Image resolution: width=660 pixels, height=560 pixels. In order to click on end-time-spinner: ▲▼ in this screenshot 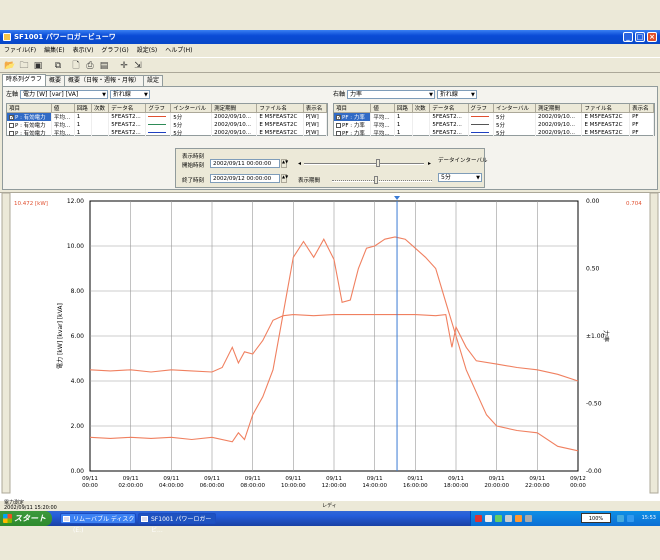, I will do `click(284, 178)`.